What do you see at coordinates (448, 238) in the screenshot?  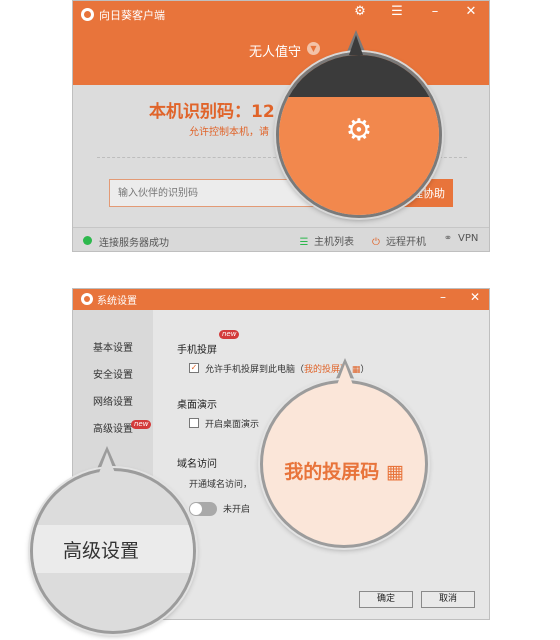 I see `vpn-icon: ⚭` at bounding box center [448, 238].